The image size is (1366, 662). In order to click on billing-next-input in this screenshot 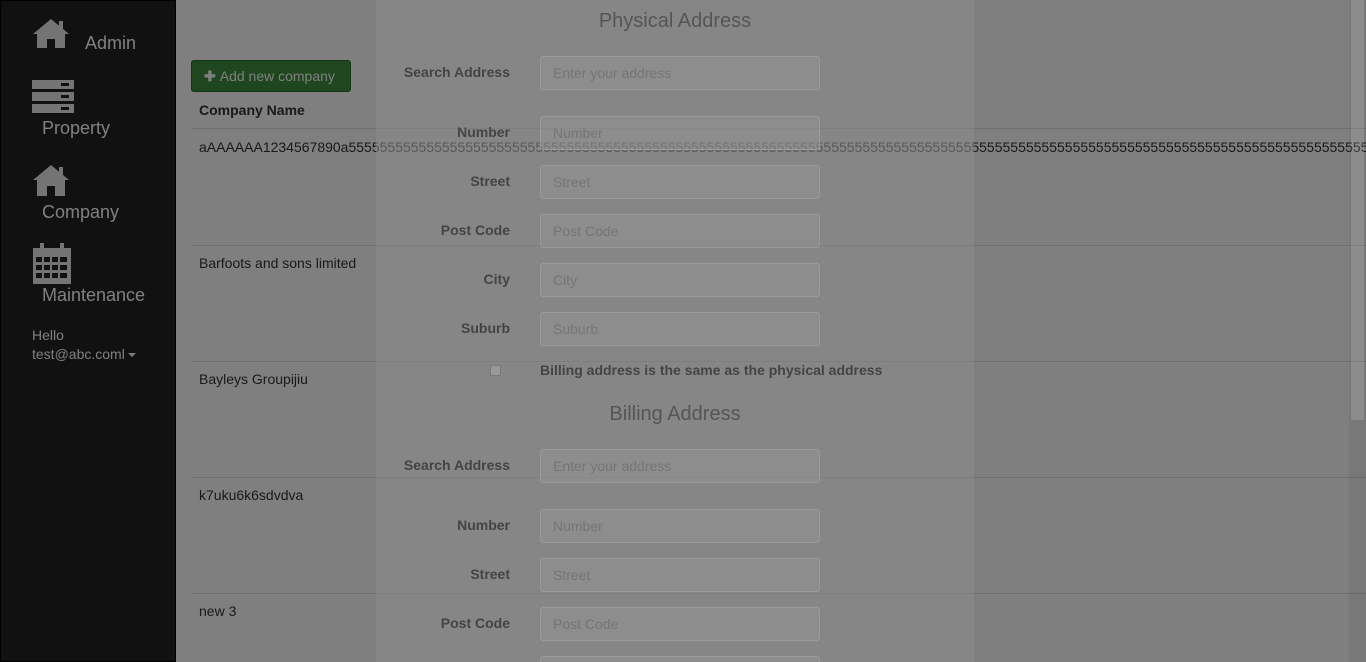, I will do `click(680, 659)`.